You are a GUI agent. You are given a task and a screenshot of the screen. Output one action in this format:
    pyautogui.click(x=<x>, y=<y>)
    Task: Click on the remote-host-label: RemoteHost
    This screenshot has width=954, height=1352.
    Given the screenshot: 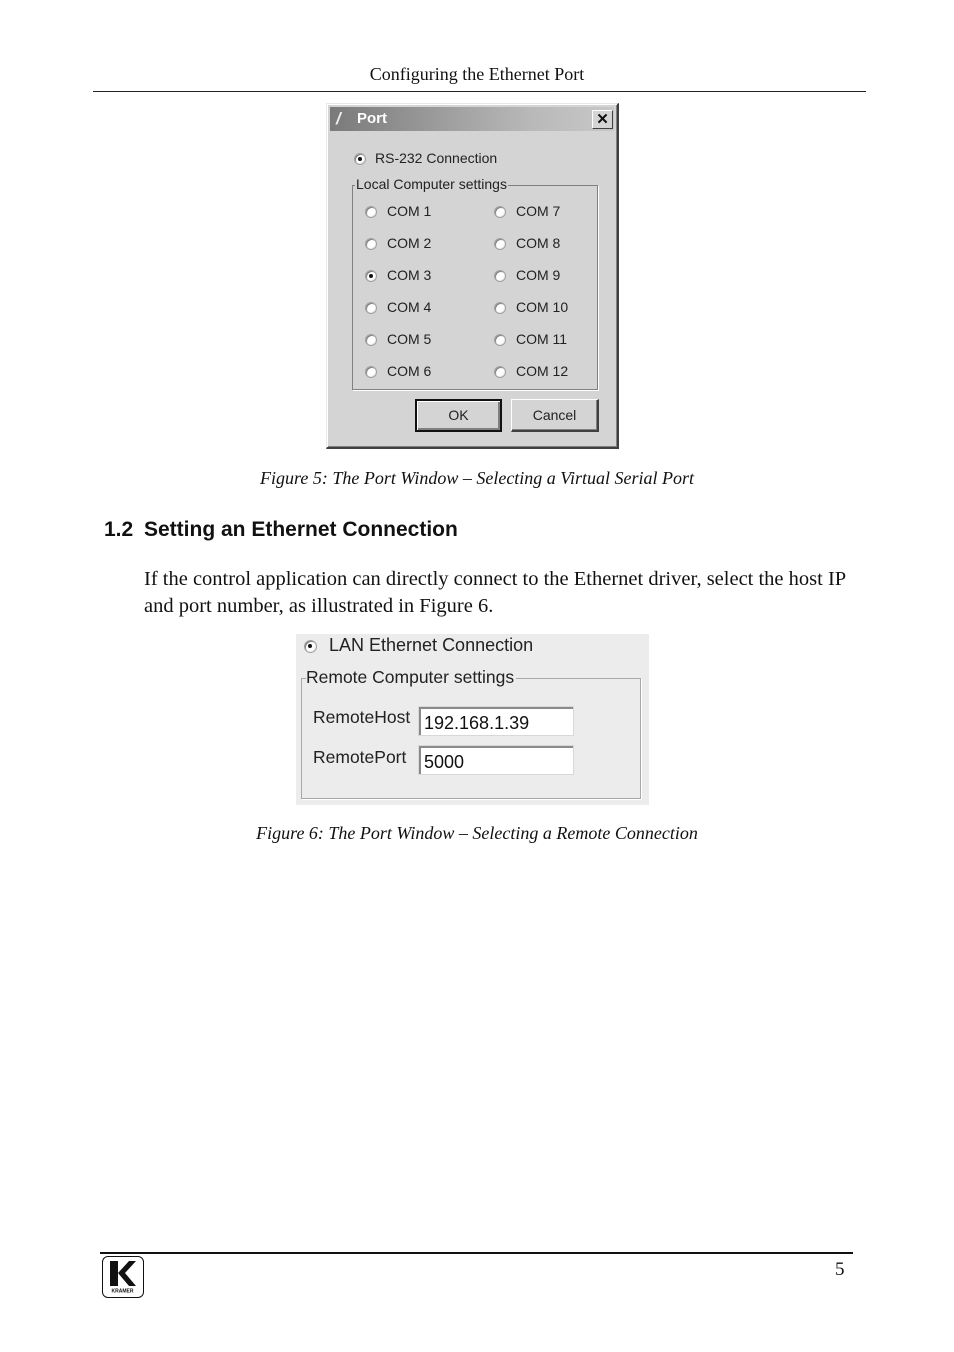 What is the action you would take?
    pyautogui.click(x=362, y=717)
    